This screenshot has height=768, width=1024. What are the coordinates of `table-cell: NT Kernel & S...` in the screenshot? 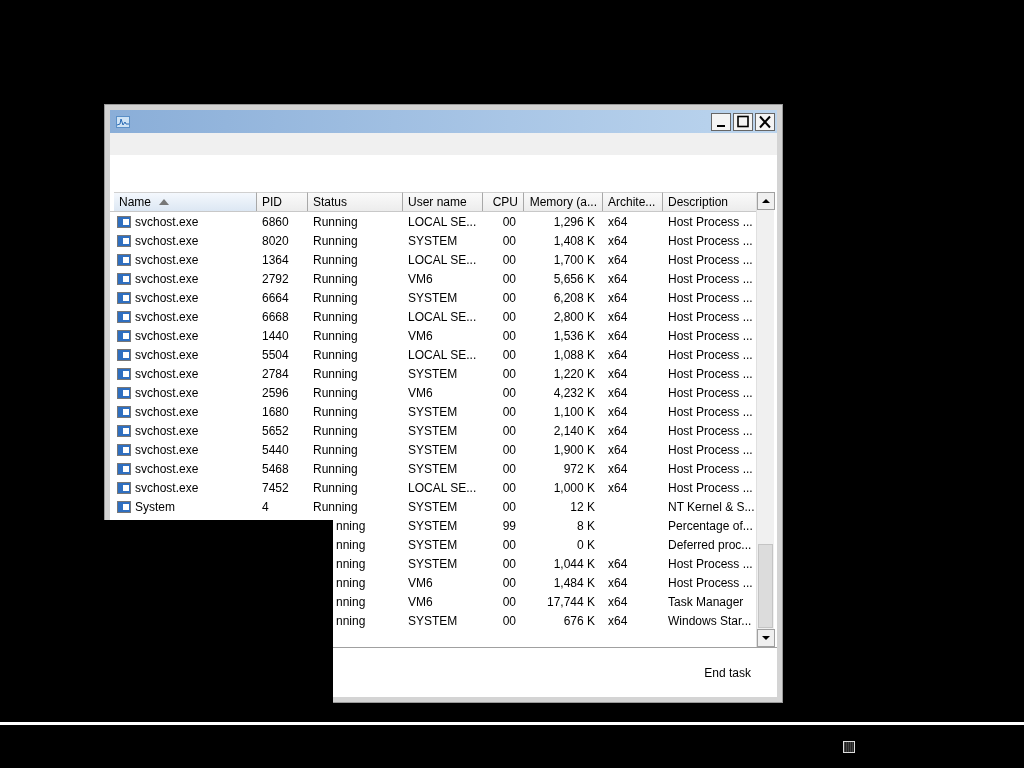 It's located at (711, 506).